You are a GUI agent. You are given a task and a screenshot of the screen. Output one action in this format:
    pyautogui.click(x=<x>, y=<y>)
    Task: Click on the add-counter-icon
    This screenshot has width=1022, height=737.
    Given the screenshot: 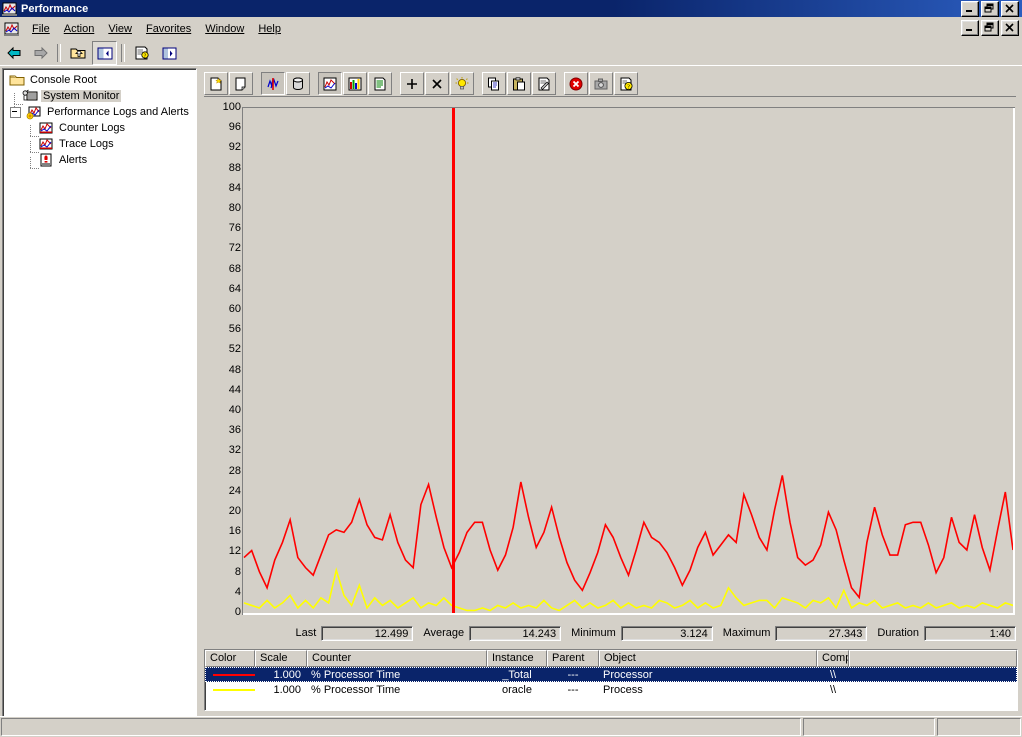 What is the action you would take?
    pyautogui.click(x=412, y=83)
    